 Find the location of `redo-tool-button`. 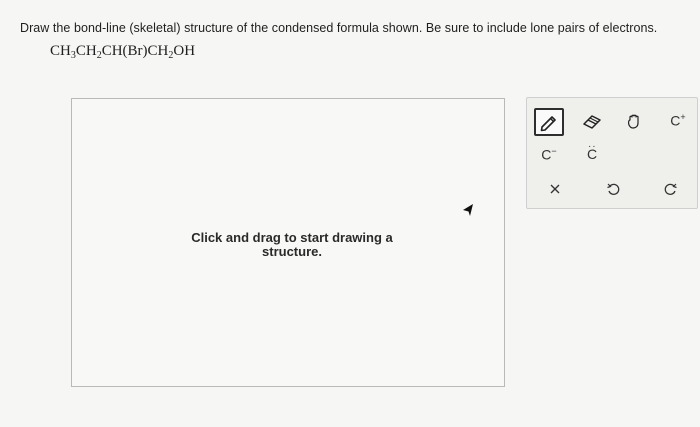

redo-tool-button is located at coordinates (671, 189).